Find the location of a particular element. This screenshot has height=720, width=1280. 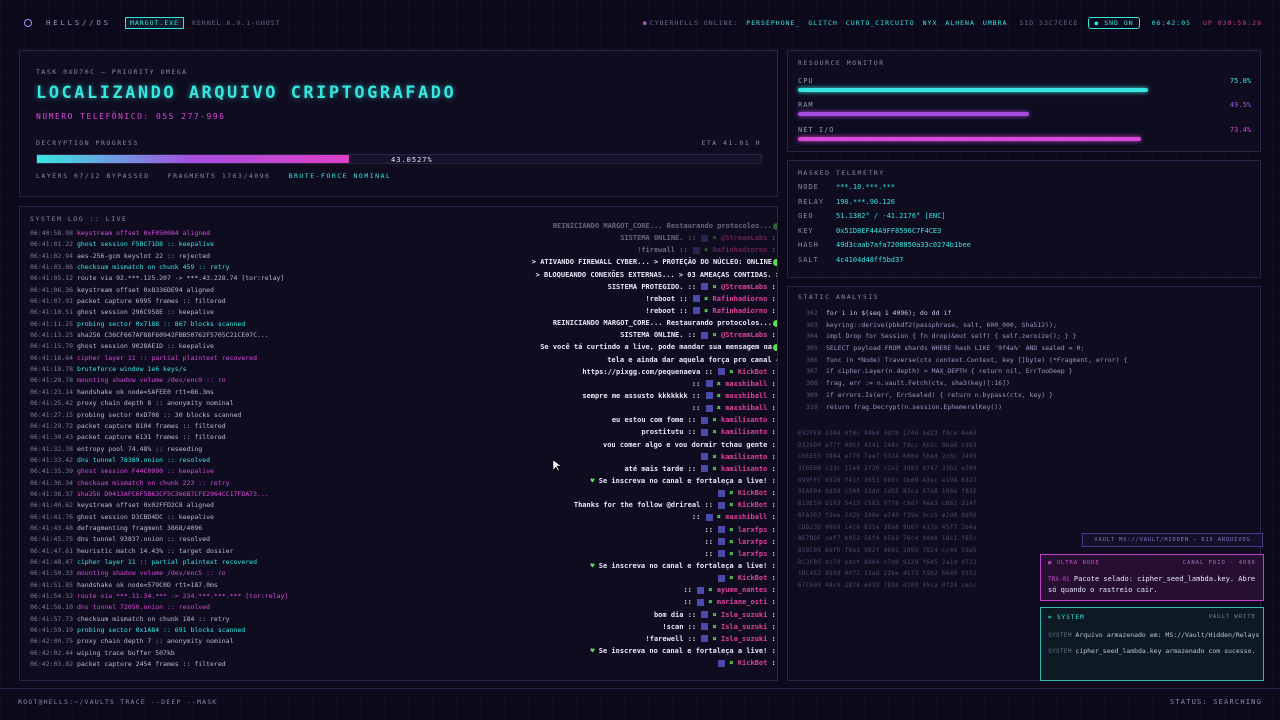

chat-line: !farewell :: ✖ Isla_suzuki :: is located at coordinates (643, 639).